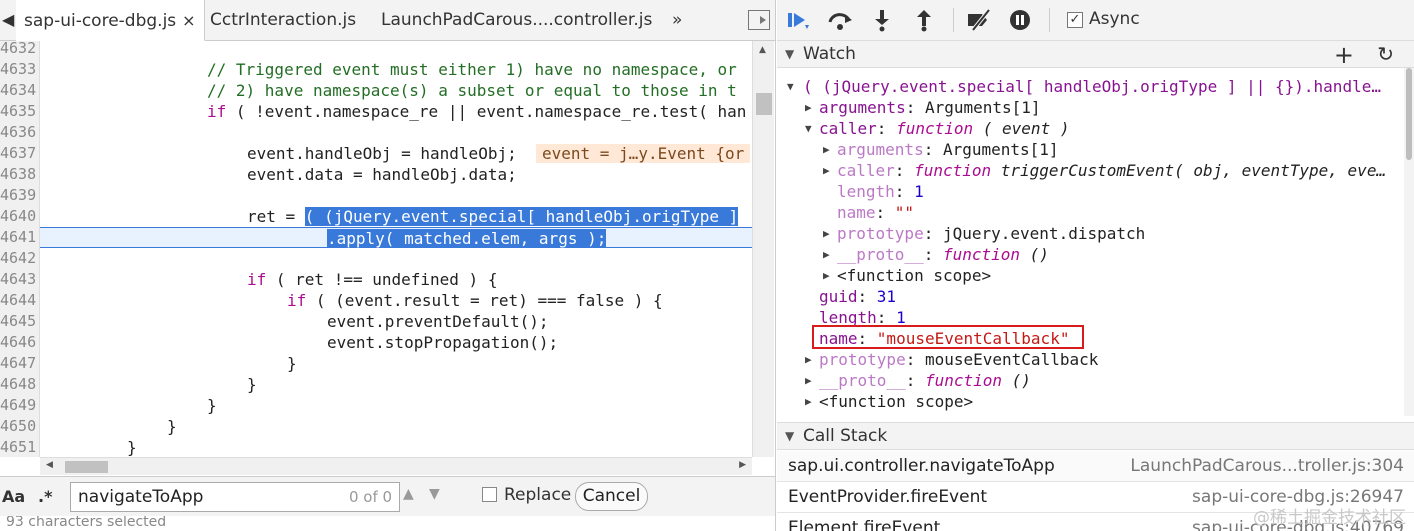 This screenshot has width=1414, height=531. What do you see at coordinates (919, 191) in the screenshot?
I see `property-value: 1` at bounding box center [919, 191].